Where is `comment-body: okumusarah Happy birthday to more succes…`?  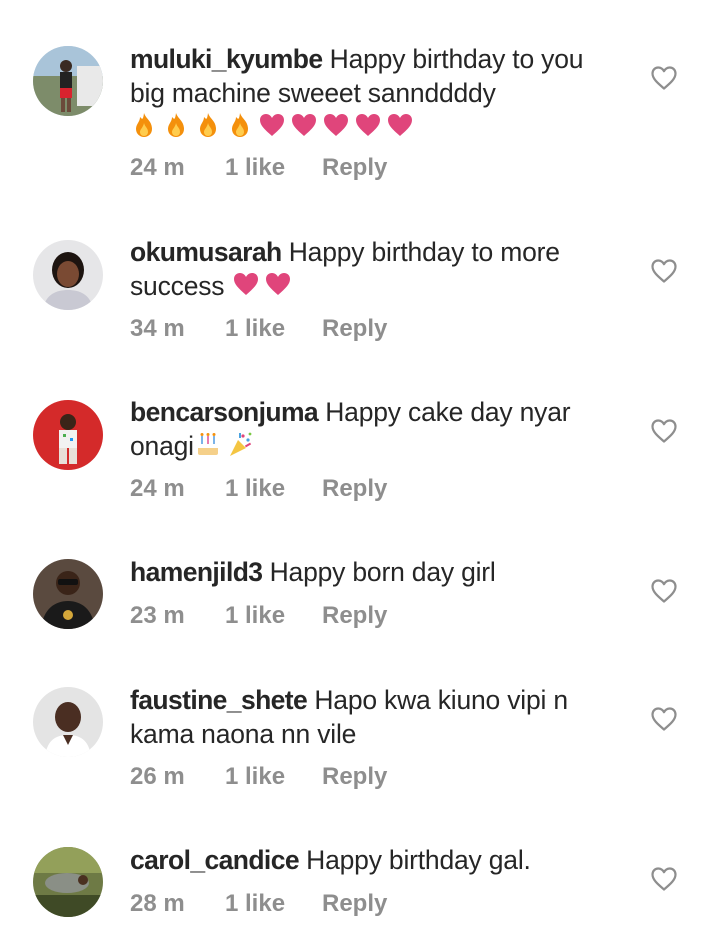
comment-body: okumusarah Happy birthday to more succes… is located at coordinates (375, 269).